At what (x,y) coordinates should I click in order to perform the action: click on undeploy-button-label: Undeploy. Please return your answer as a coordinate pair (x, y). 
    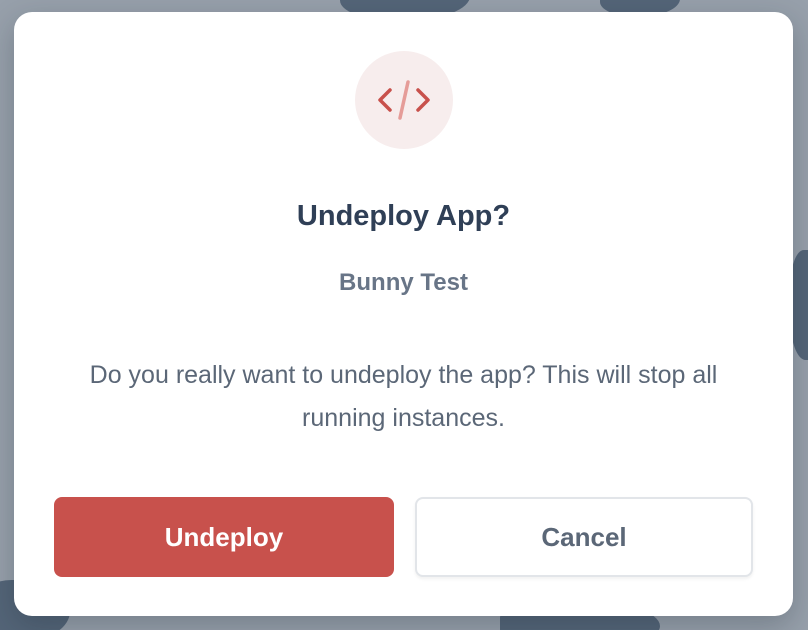
    Looking at the image, I should click on (224, 536).